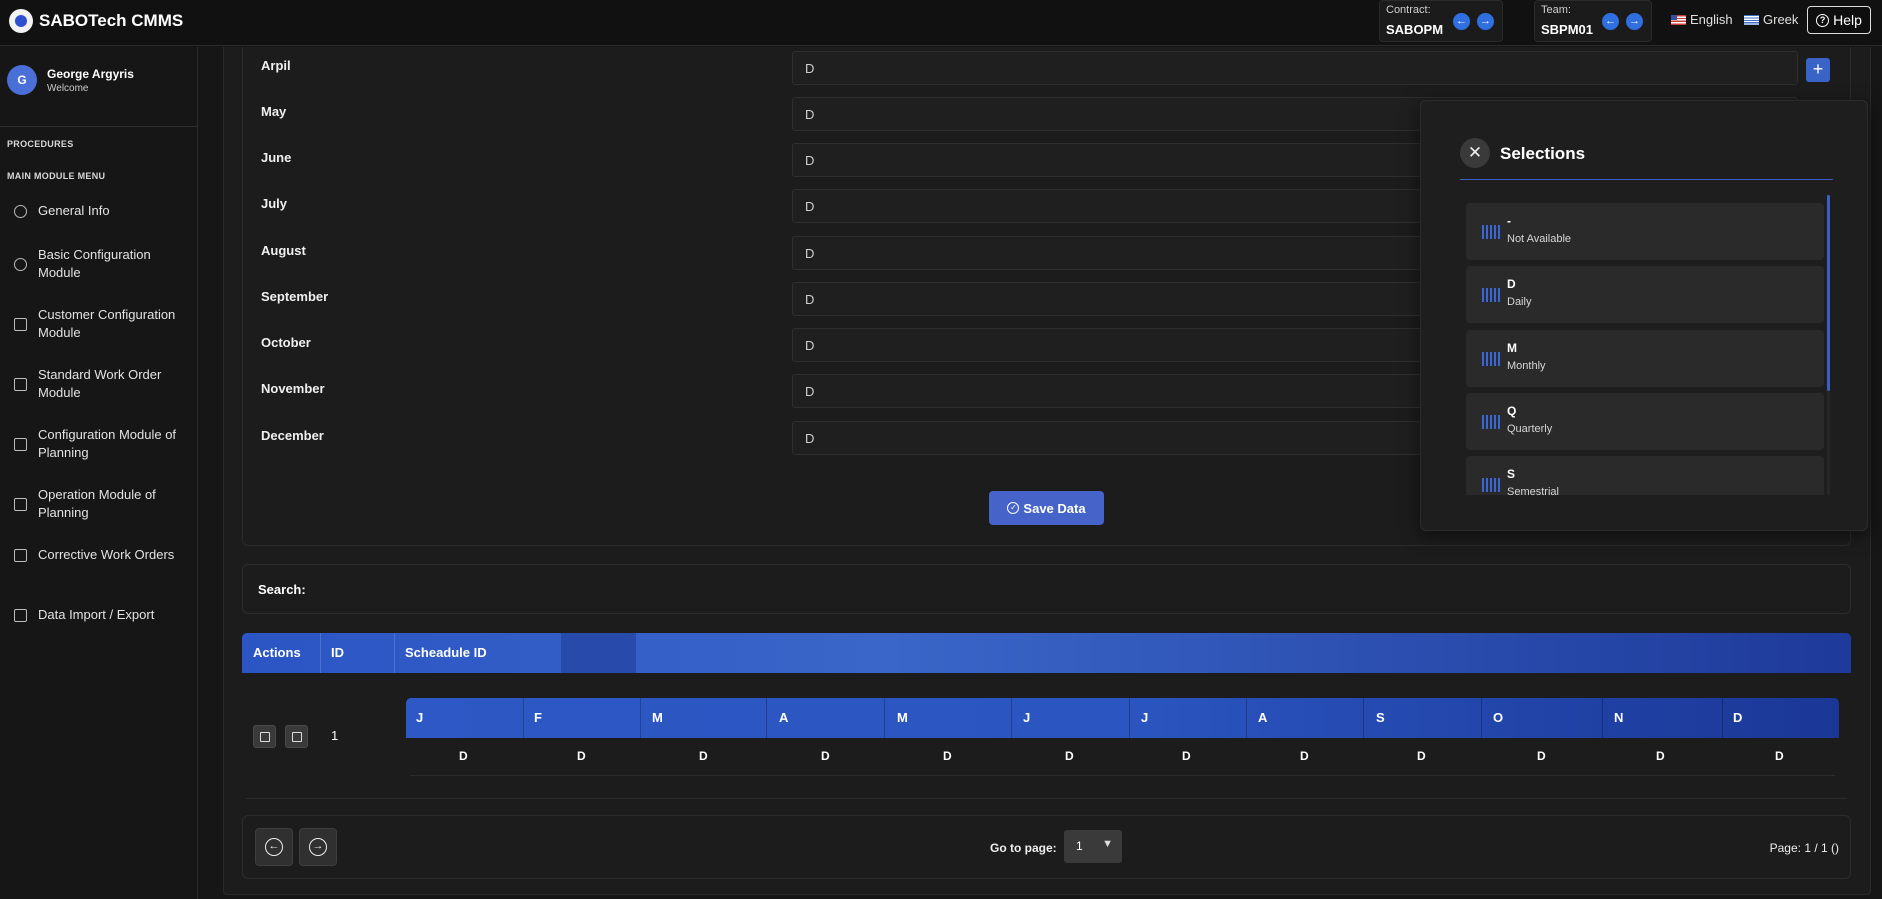 The width and height of the screenshot is (1882, 899). Describe the element at coordinates (1046, 508) in the screenshot. I see `save-data-button: ✓ Save Data` at that location.